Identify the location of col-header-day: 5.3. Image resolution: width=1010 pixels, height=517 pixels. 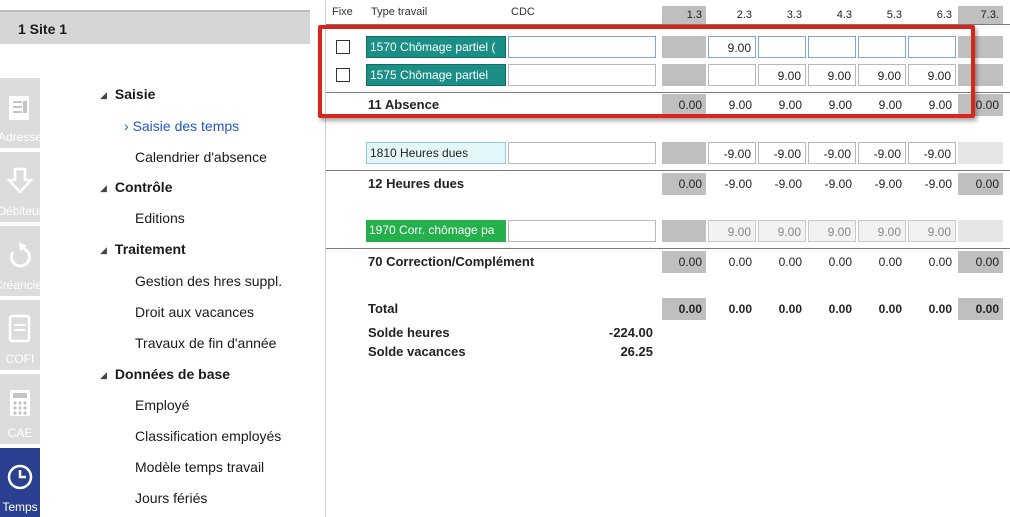
(894, 15).